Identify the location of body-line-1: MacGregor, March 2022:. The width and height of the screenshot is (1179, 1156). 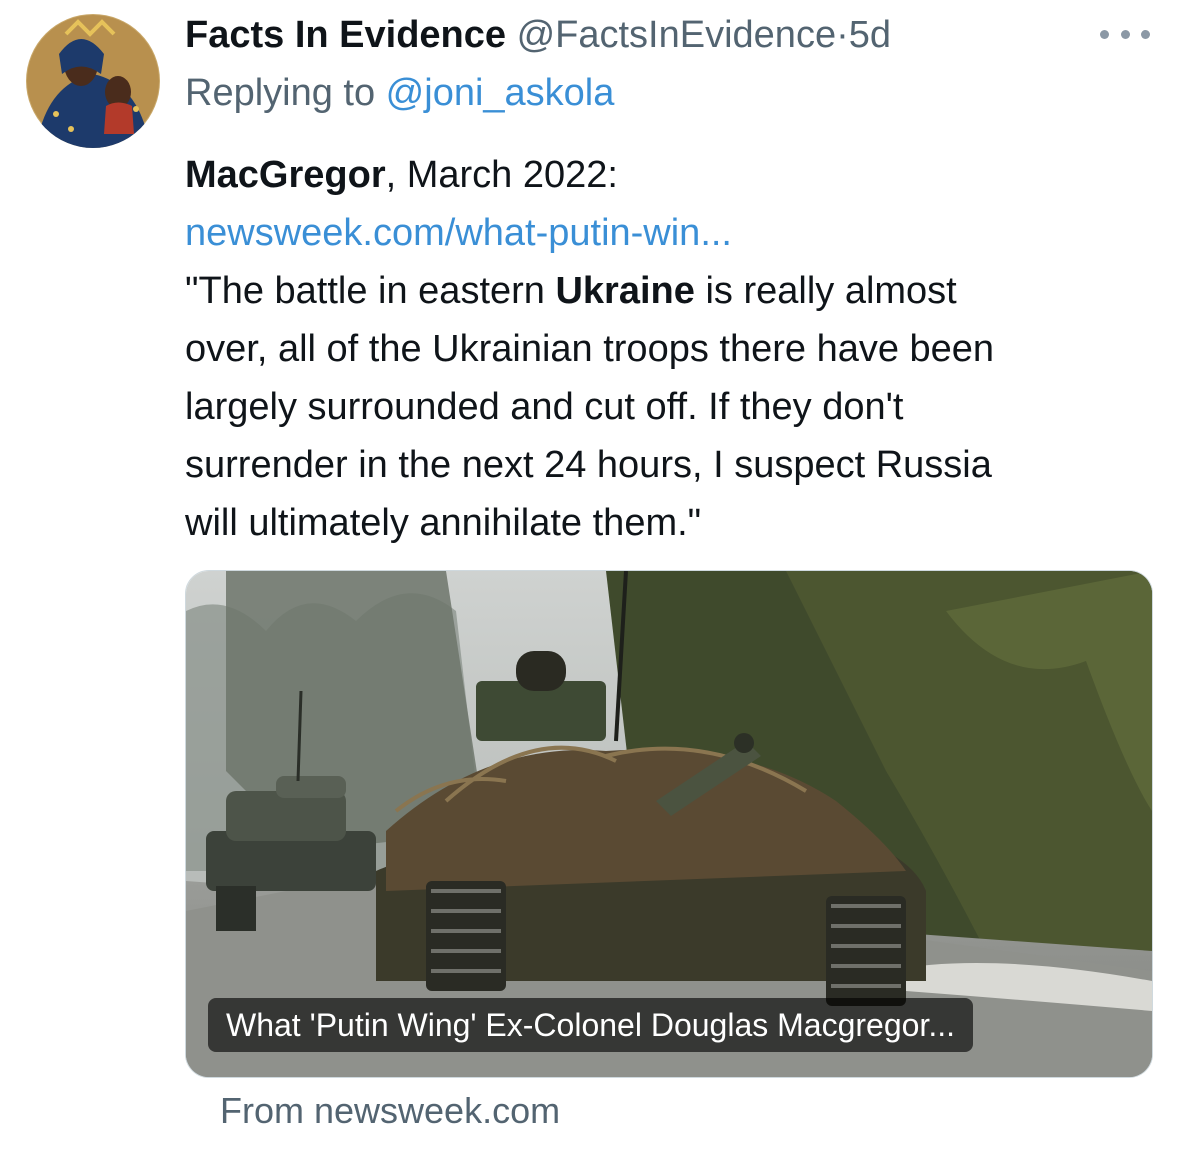
(675, 175).